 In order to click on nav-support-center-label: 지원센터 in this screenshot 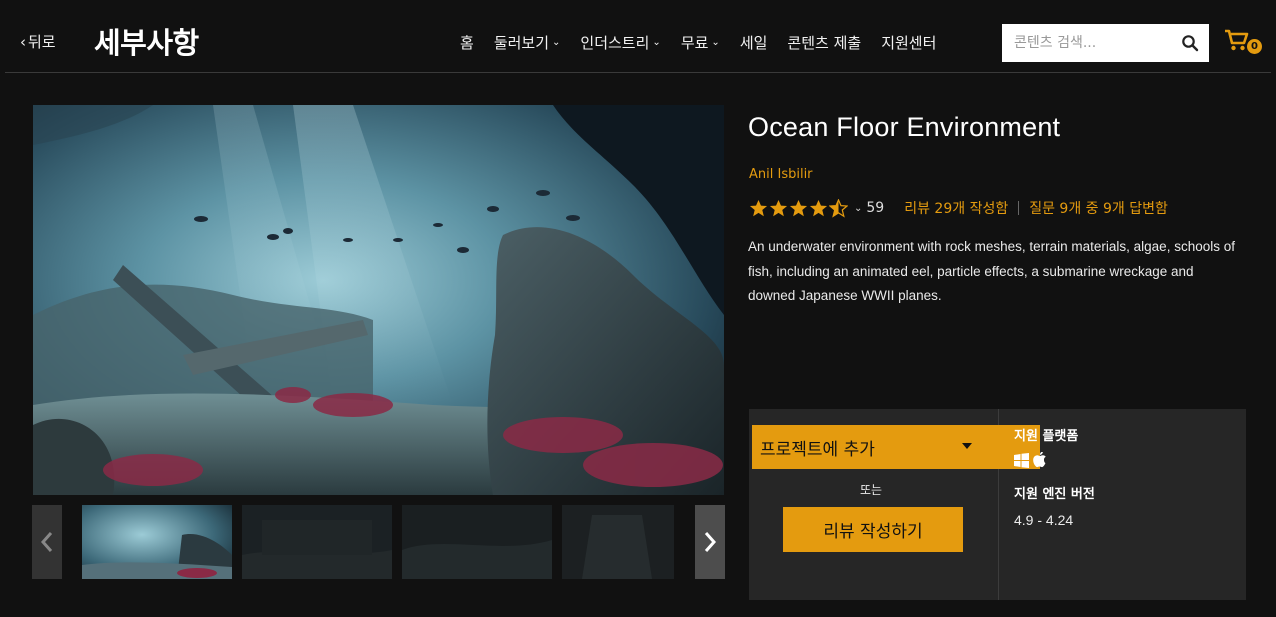, I will do `click(909, 43)`.